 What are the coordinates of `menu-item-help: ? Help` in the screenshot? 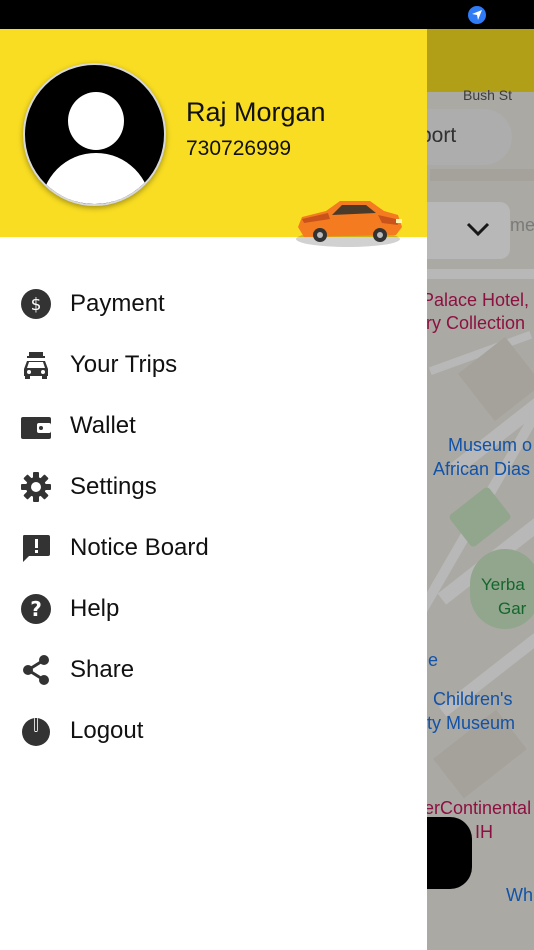 It's located at (213, 609).